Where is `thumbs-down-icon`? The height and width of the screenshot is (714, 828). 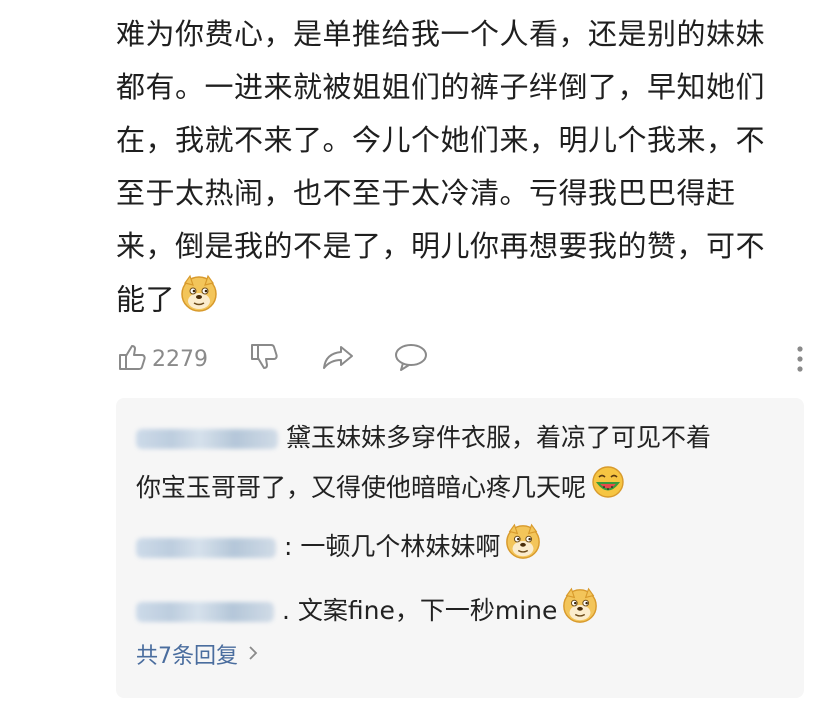 thumbs-down-icon is located at coordinates (264, 359).